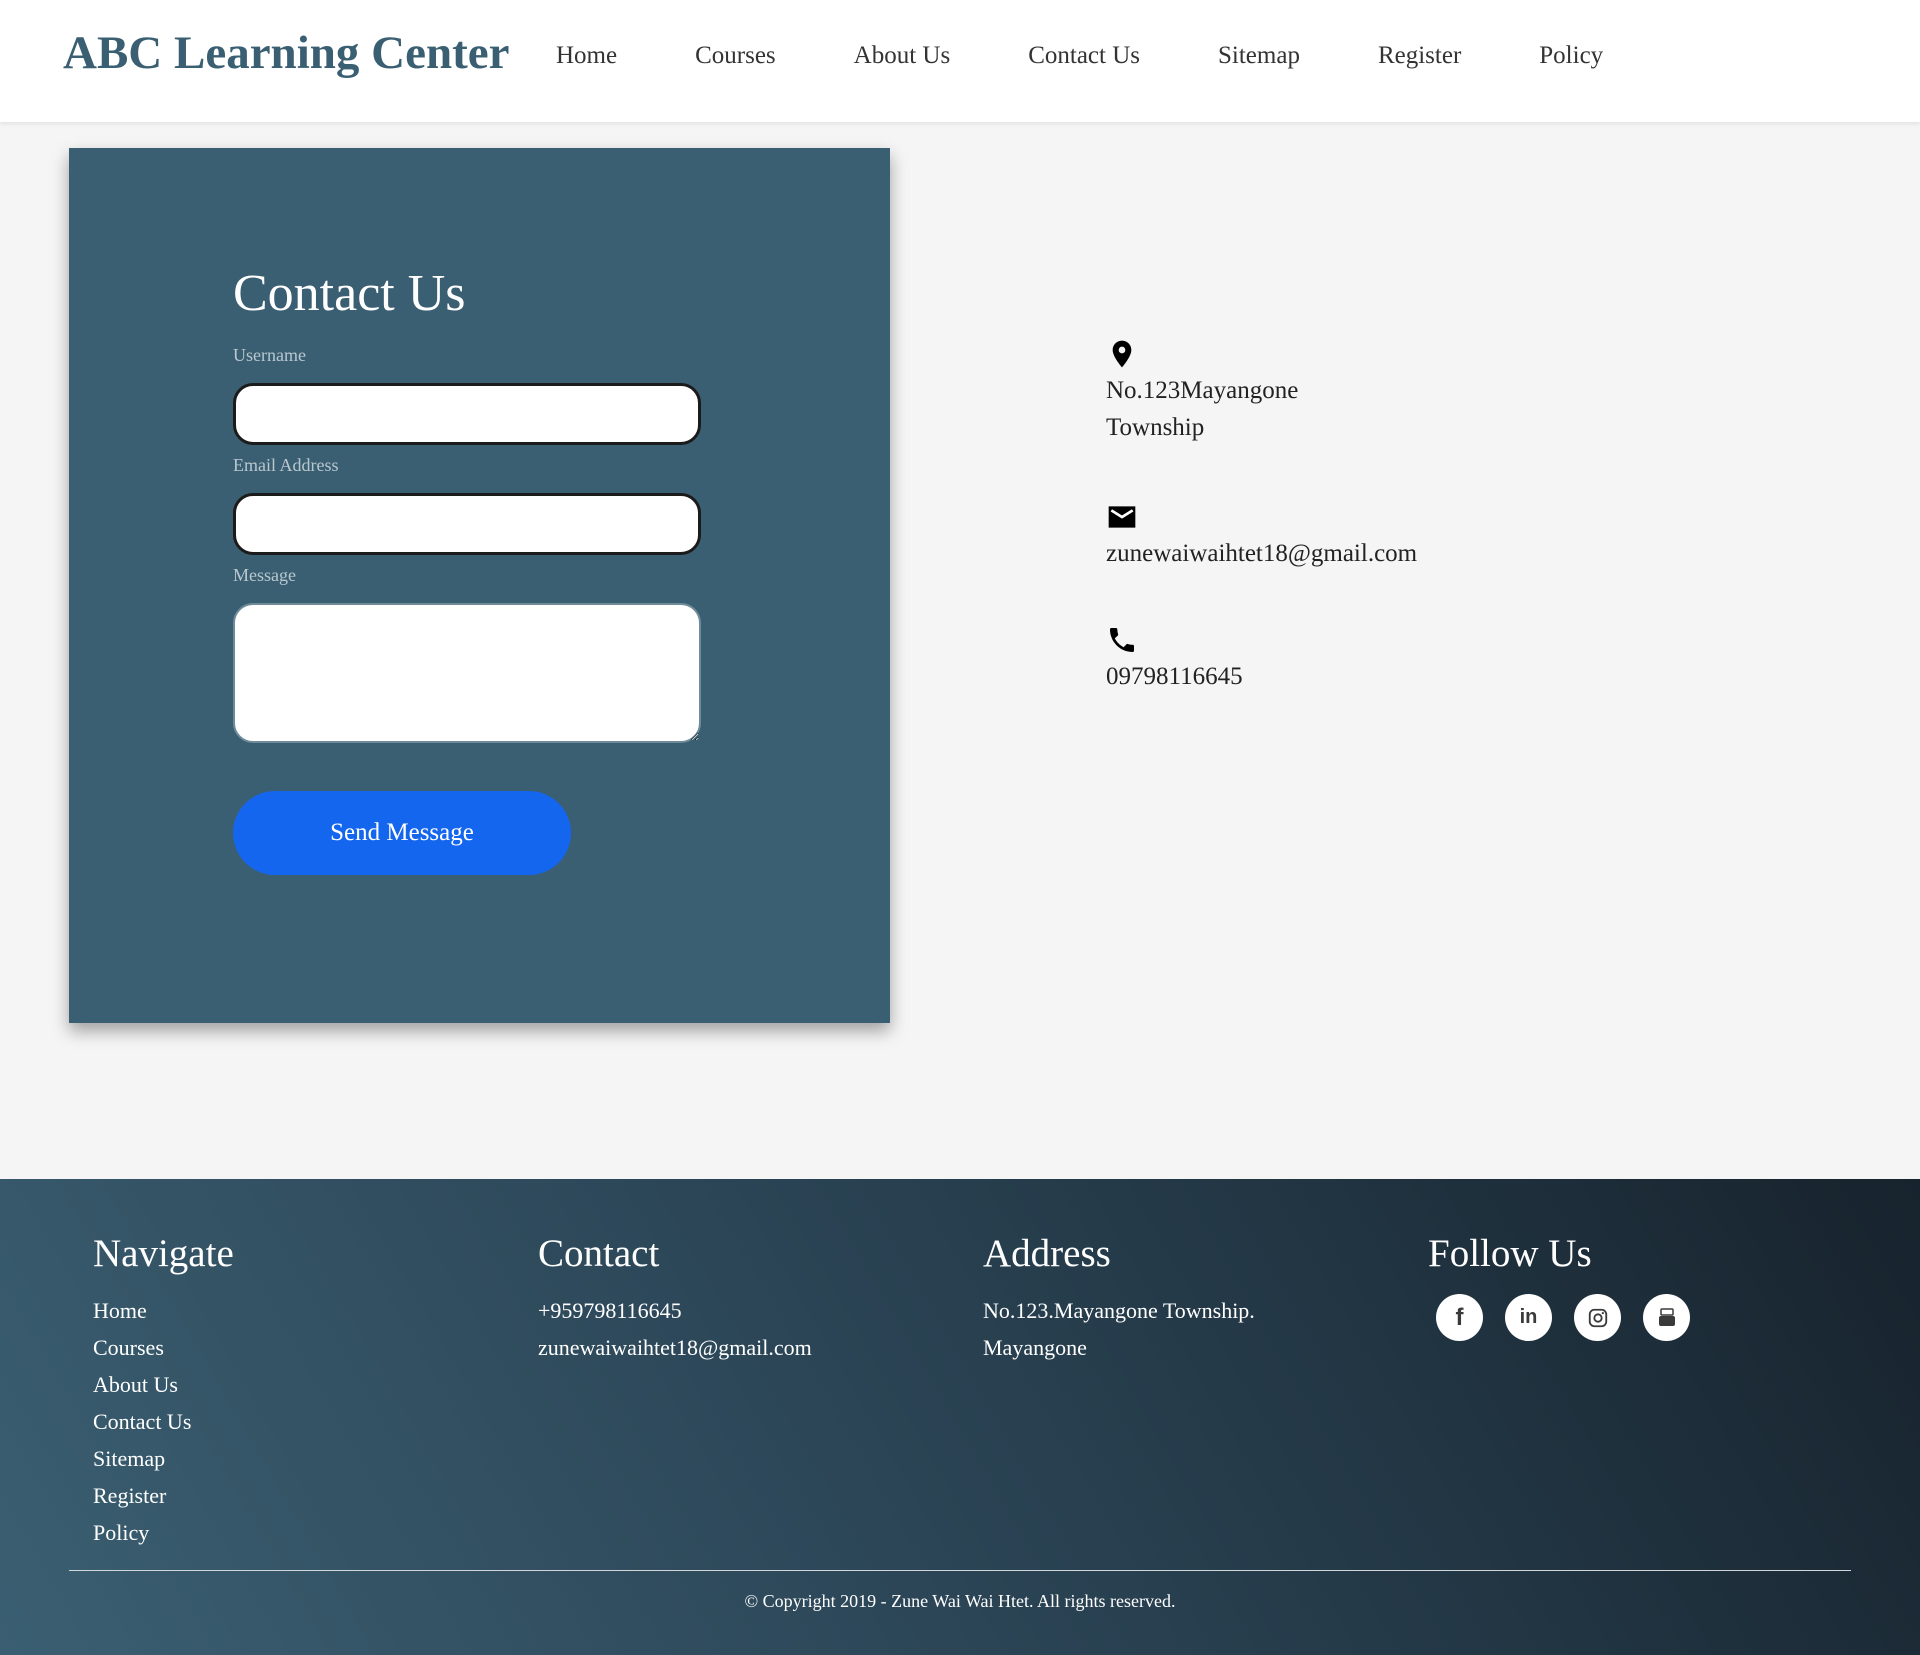 Image resolution: width=1920 pixels, height=1655 pixels. What do you see at coordinates (121, 1532) in the screenshot?
I see `footer-link-policy: Policy` at bounding box center [121, 1532].